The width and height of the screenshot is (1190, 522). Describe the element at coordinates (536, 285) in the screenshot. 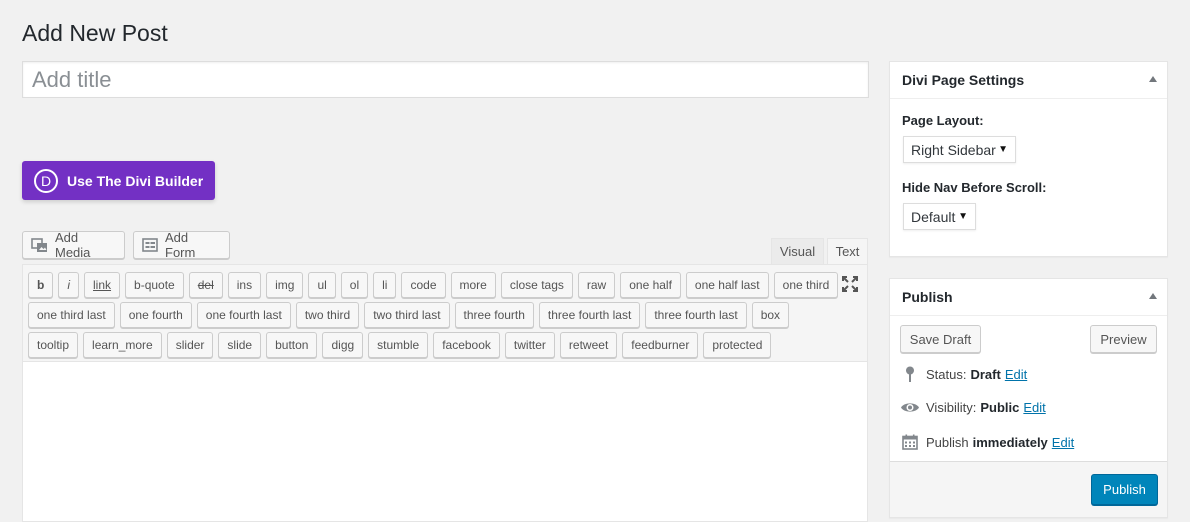

I see `quicktag-close-tags-button: close tags` at that location.